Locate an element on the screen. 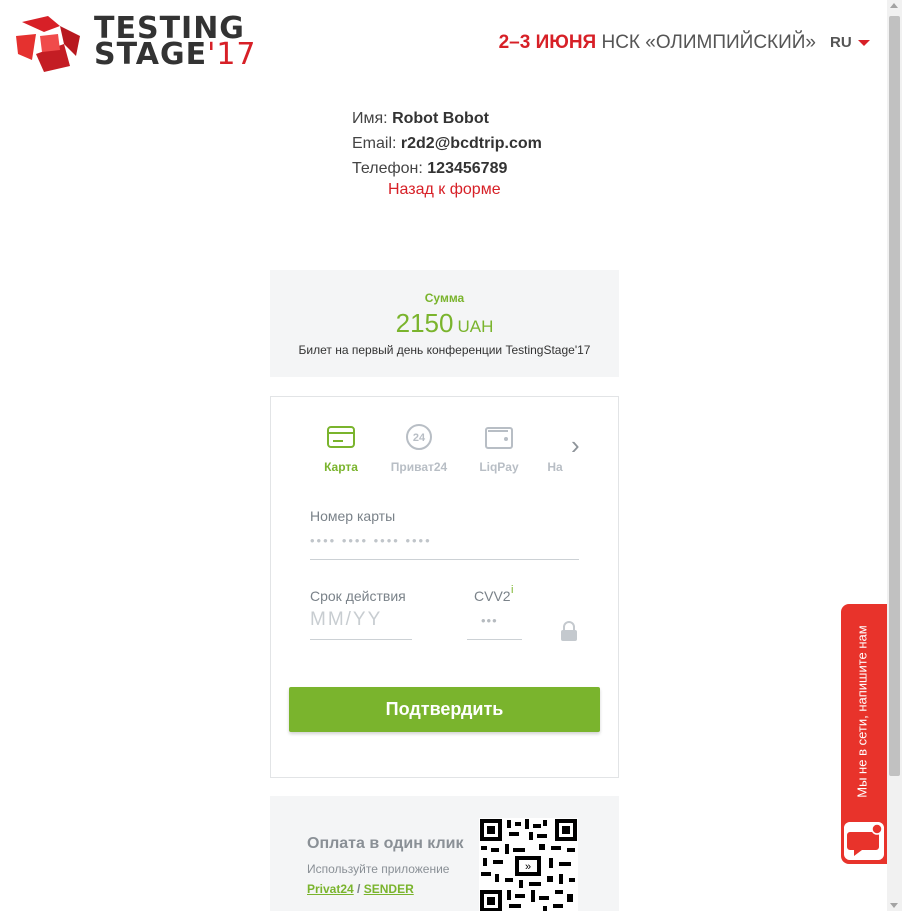 The height and width of the screenshot is (911, 902). privat24-icon: 24 is located at coordinates (419, 437).